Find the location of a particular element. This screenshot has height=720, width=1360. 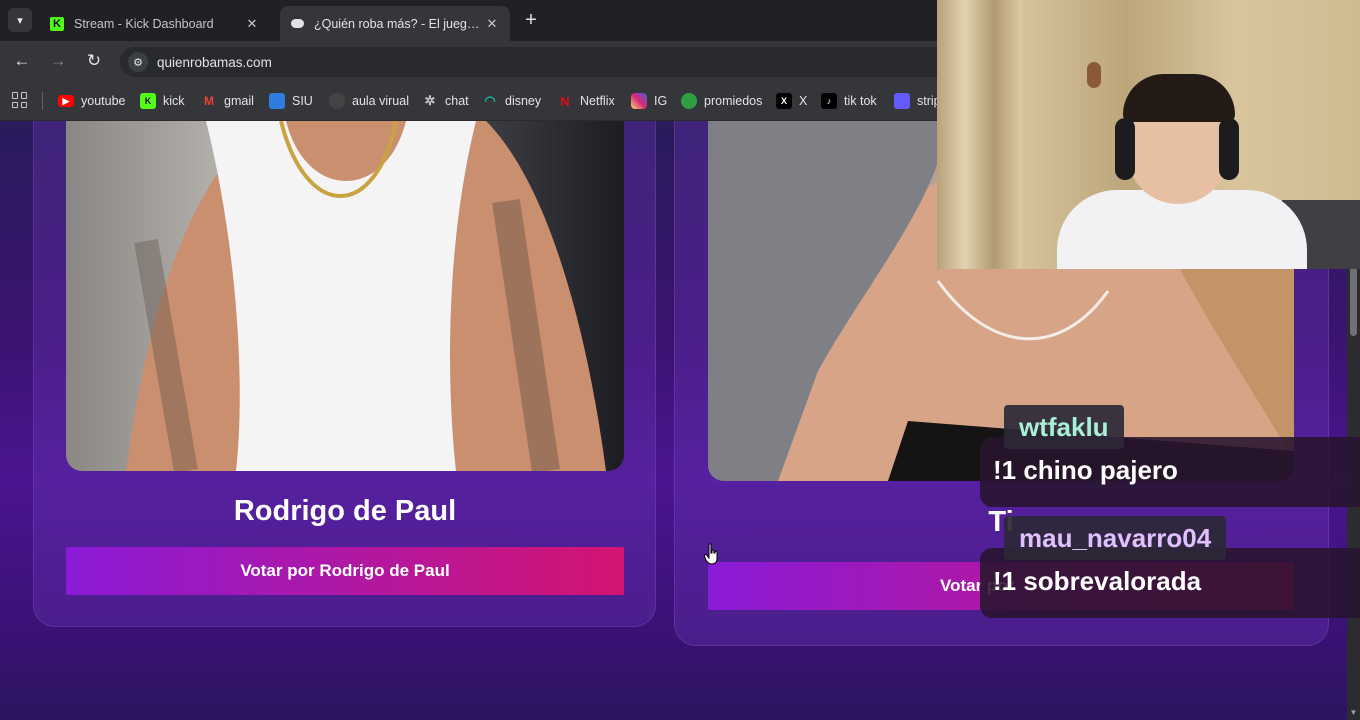

bookmark-x: X X is located at coordinates (791, 101).